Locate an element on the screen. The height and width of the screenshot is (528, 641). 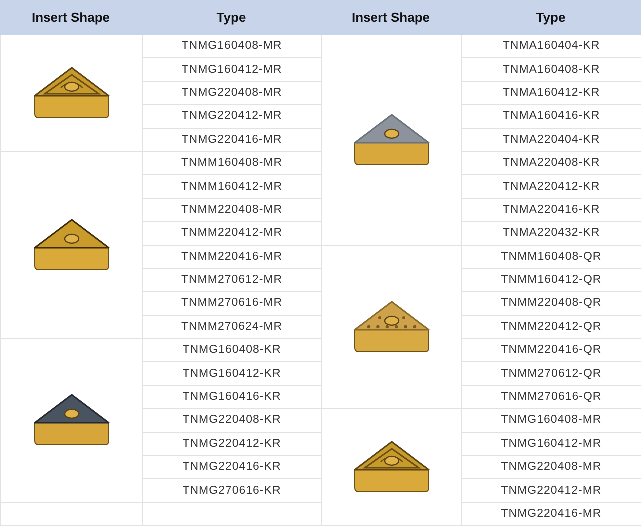
table-cell: TNMM220416-MR is located at coordinates (231, 257).